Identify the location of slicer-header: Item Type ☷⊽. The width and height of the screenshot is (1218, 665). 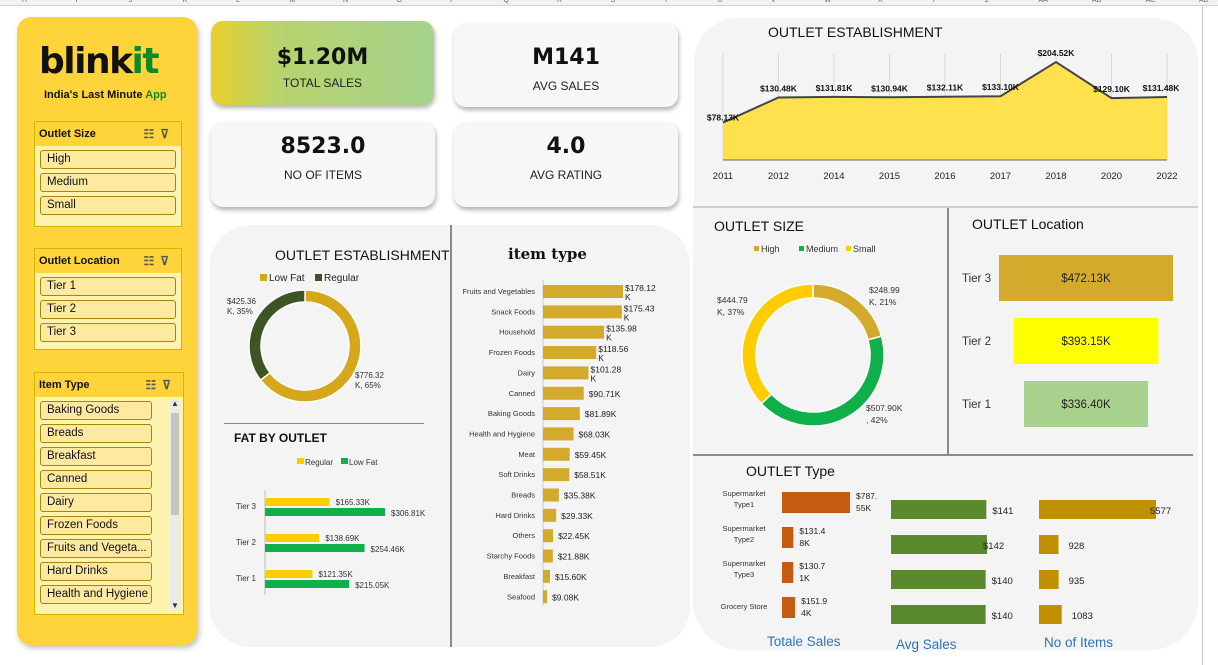
(109, 385).